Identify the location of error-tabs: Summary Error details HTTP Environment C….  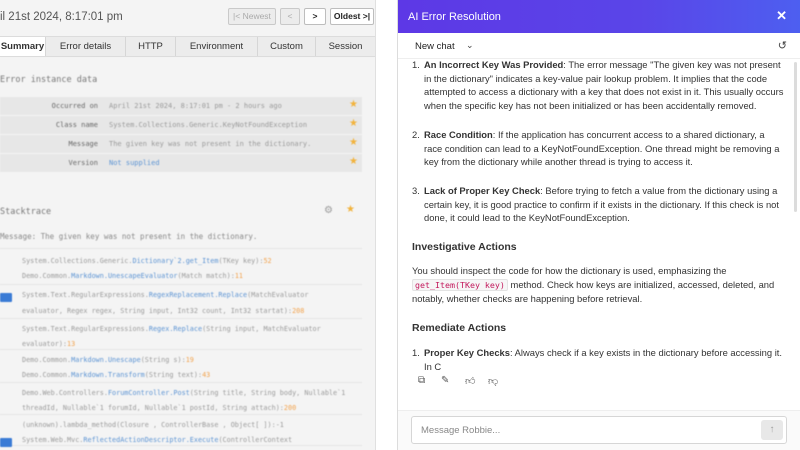
(187, 46).